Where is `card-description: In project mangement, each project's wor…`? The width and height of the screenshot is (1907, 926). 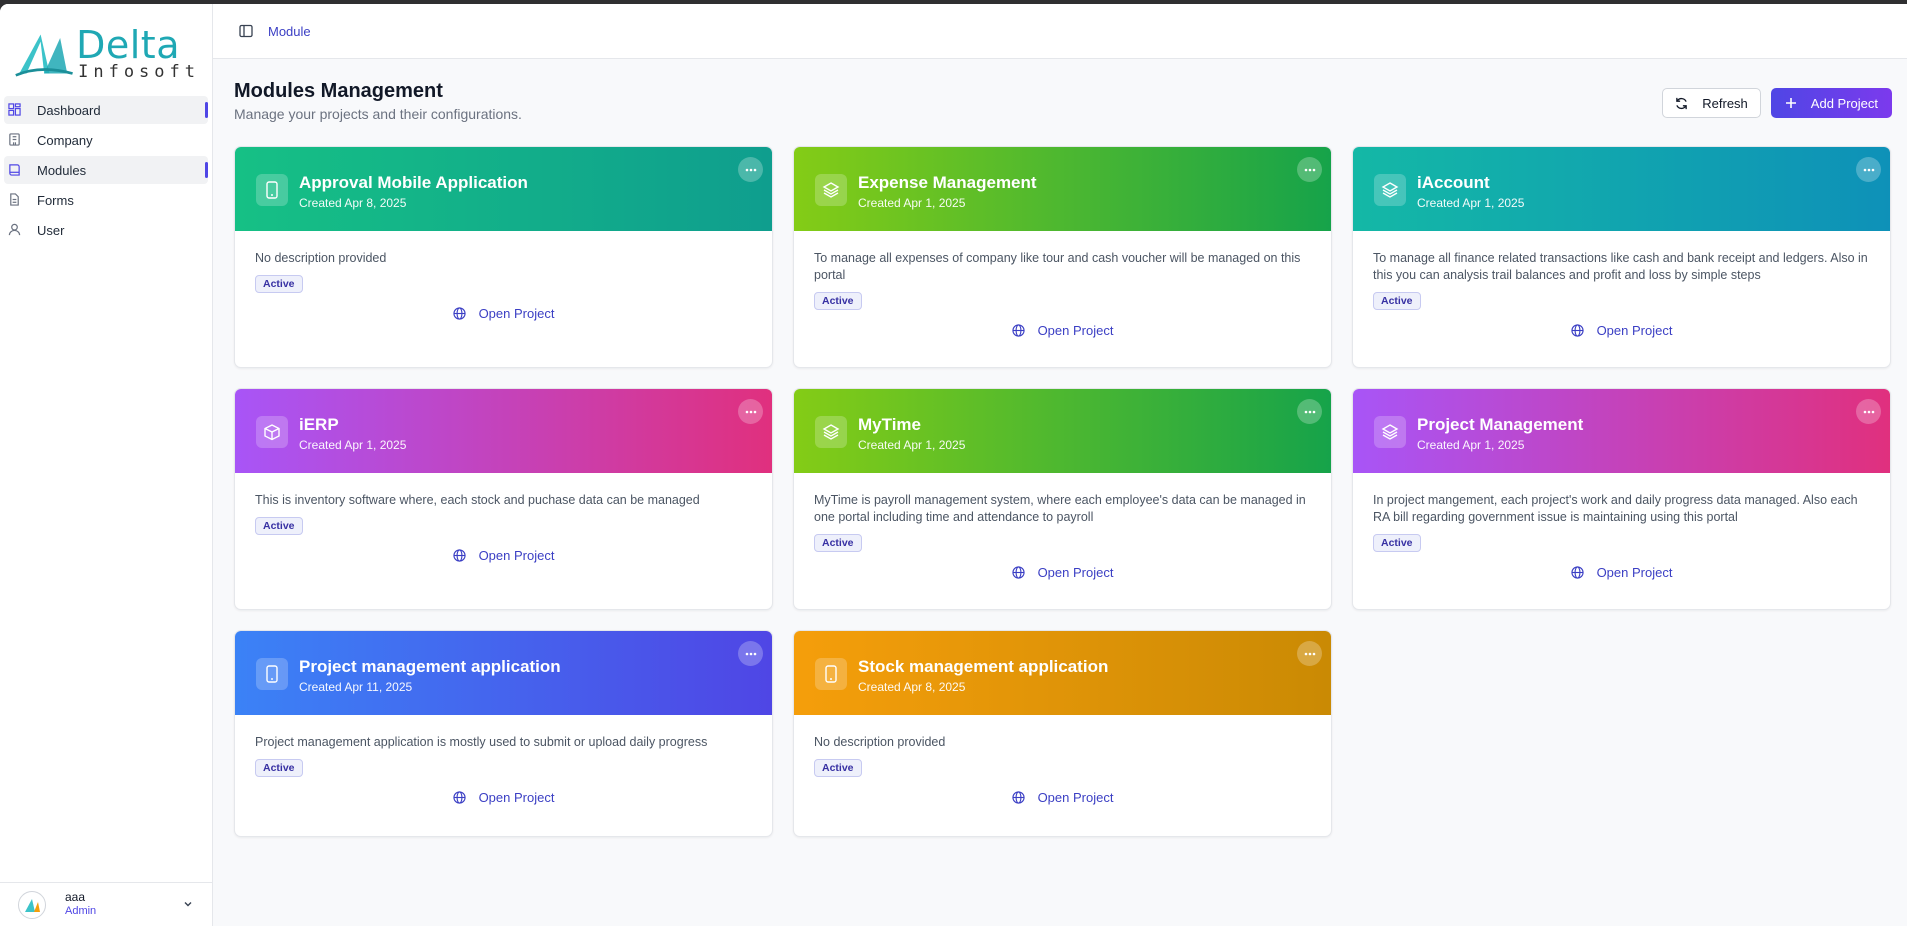
card-description: In project mangement, each project's wor… is located at coordinates (1615, 508).